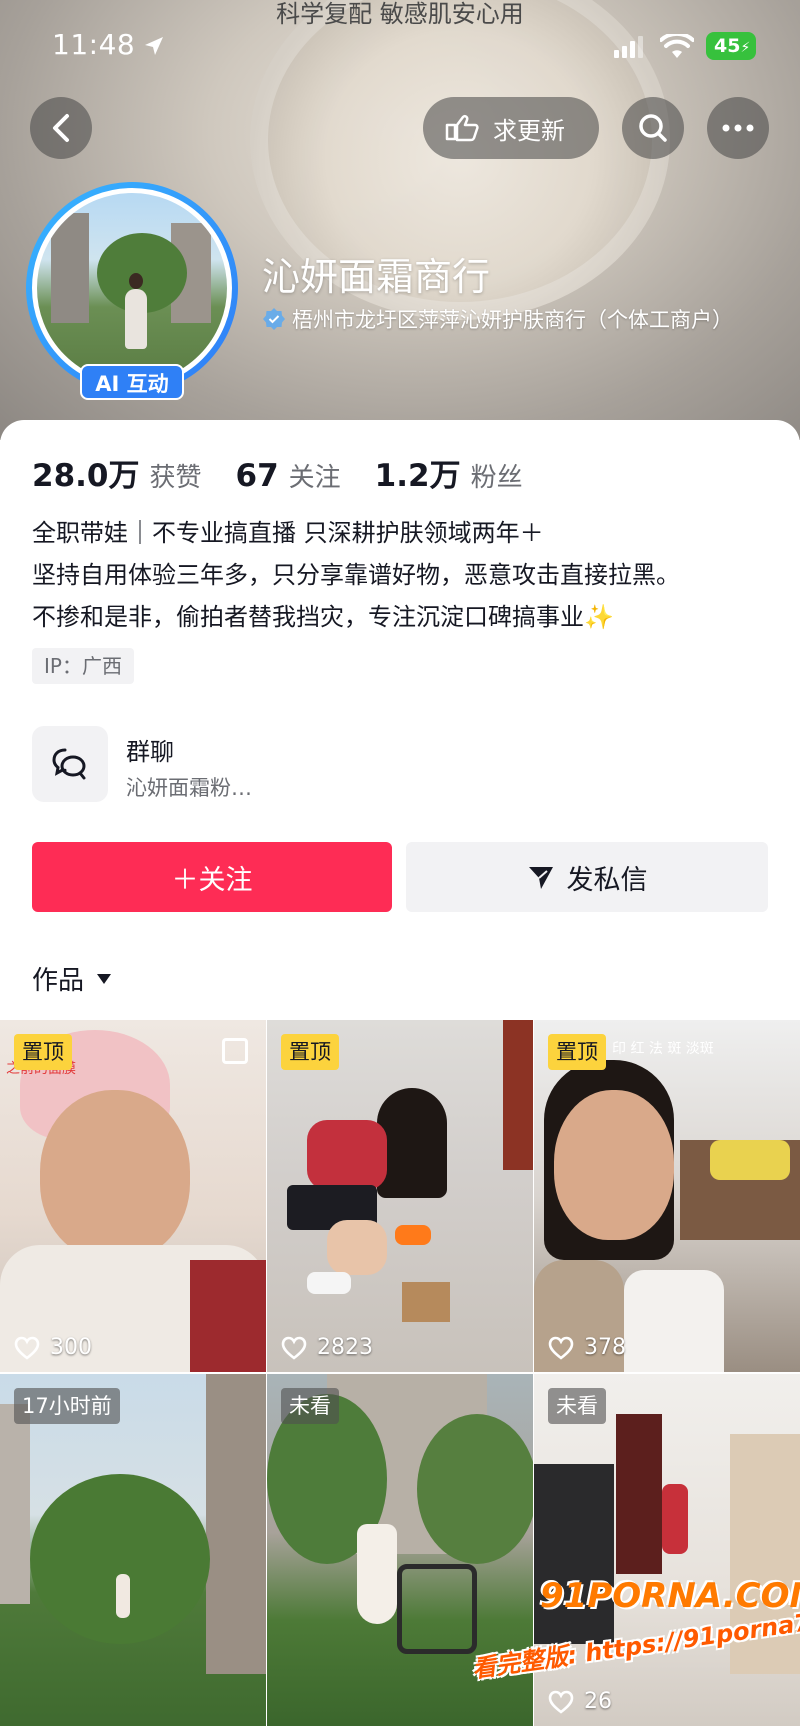 The image size is (800, 1733). What do you see at coordinates (418, 472) in the screenshot?
I see `followers-count: 1.2万` at bounding box center [418, 472].